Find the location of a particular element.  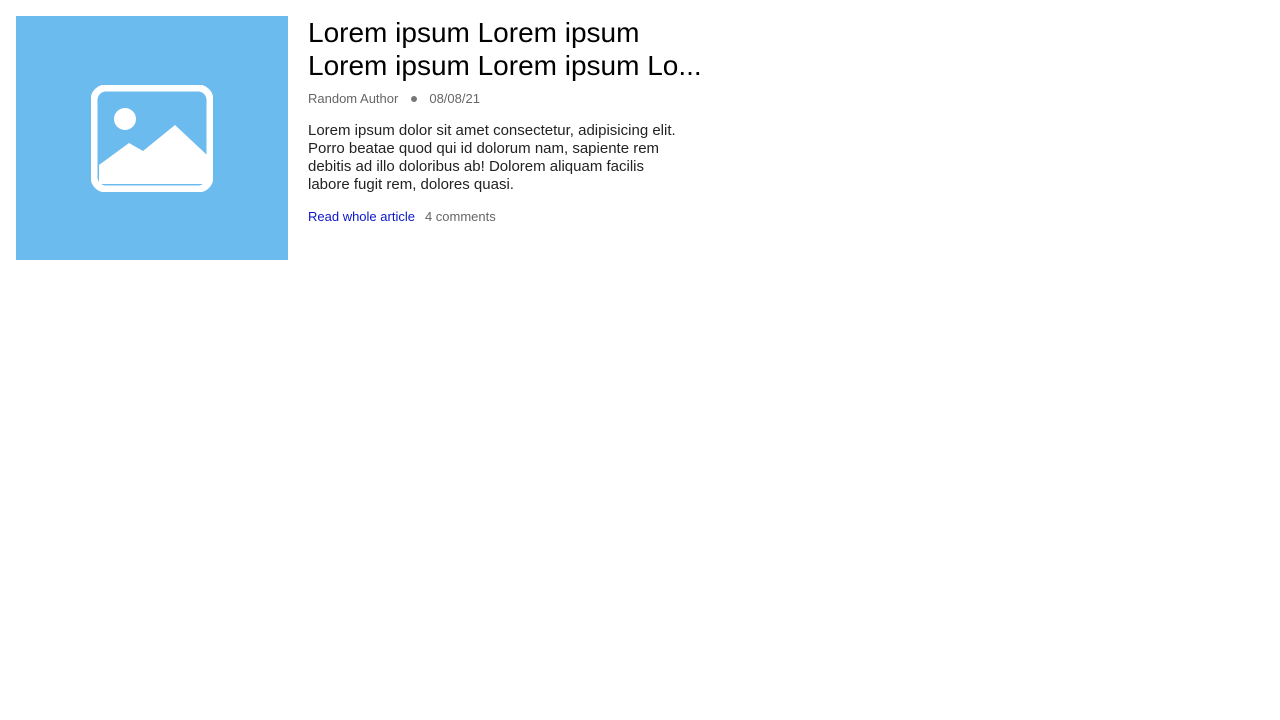

read-whole-article-link: Read whole article is located at coordinates (361, 217).